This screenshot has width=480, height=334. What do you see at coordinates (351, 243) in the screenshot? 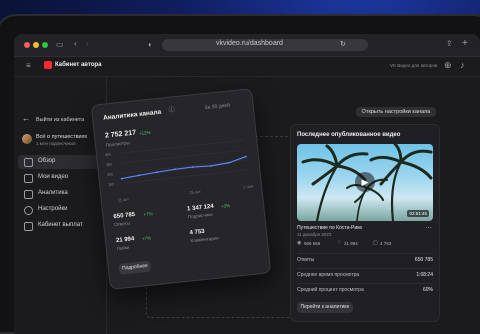
I see `video-likes: 21 994` at bounding box center [351, 243].